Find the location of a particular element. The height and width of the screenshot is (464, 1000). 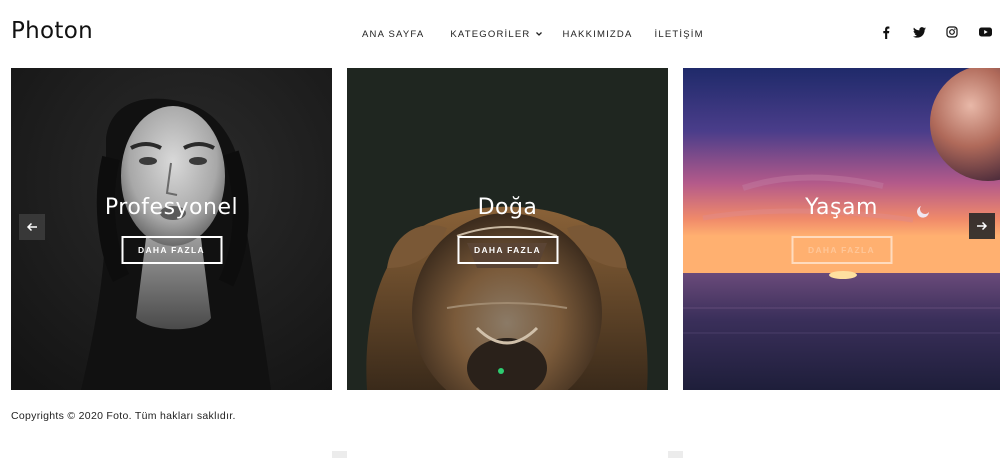

instagram-icon is located at coordinates (952, 32).